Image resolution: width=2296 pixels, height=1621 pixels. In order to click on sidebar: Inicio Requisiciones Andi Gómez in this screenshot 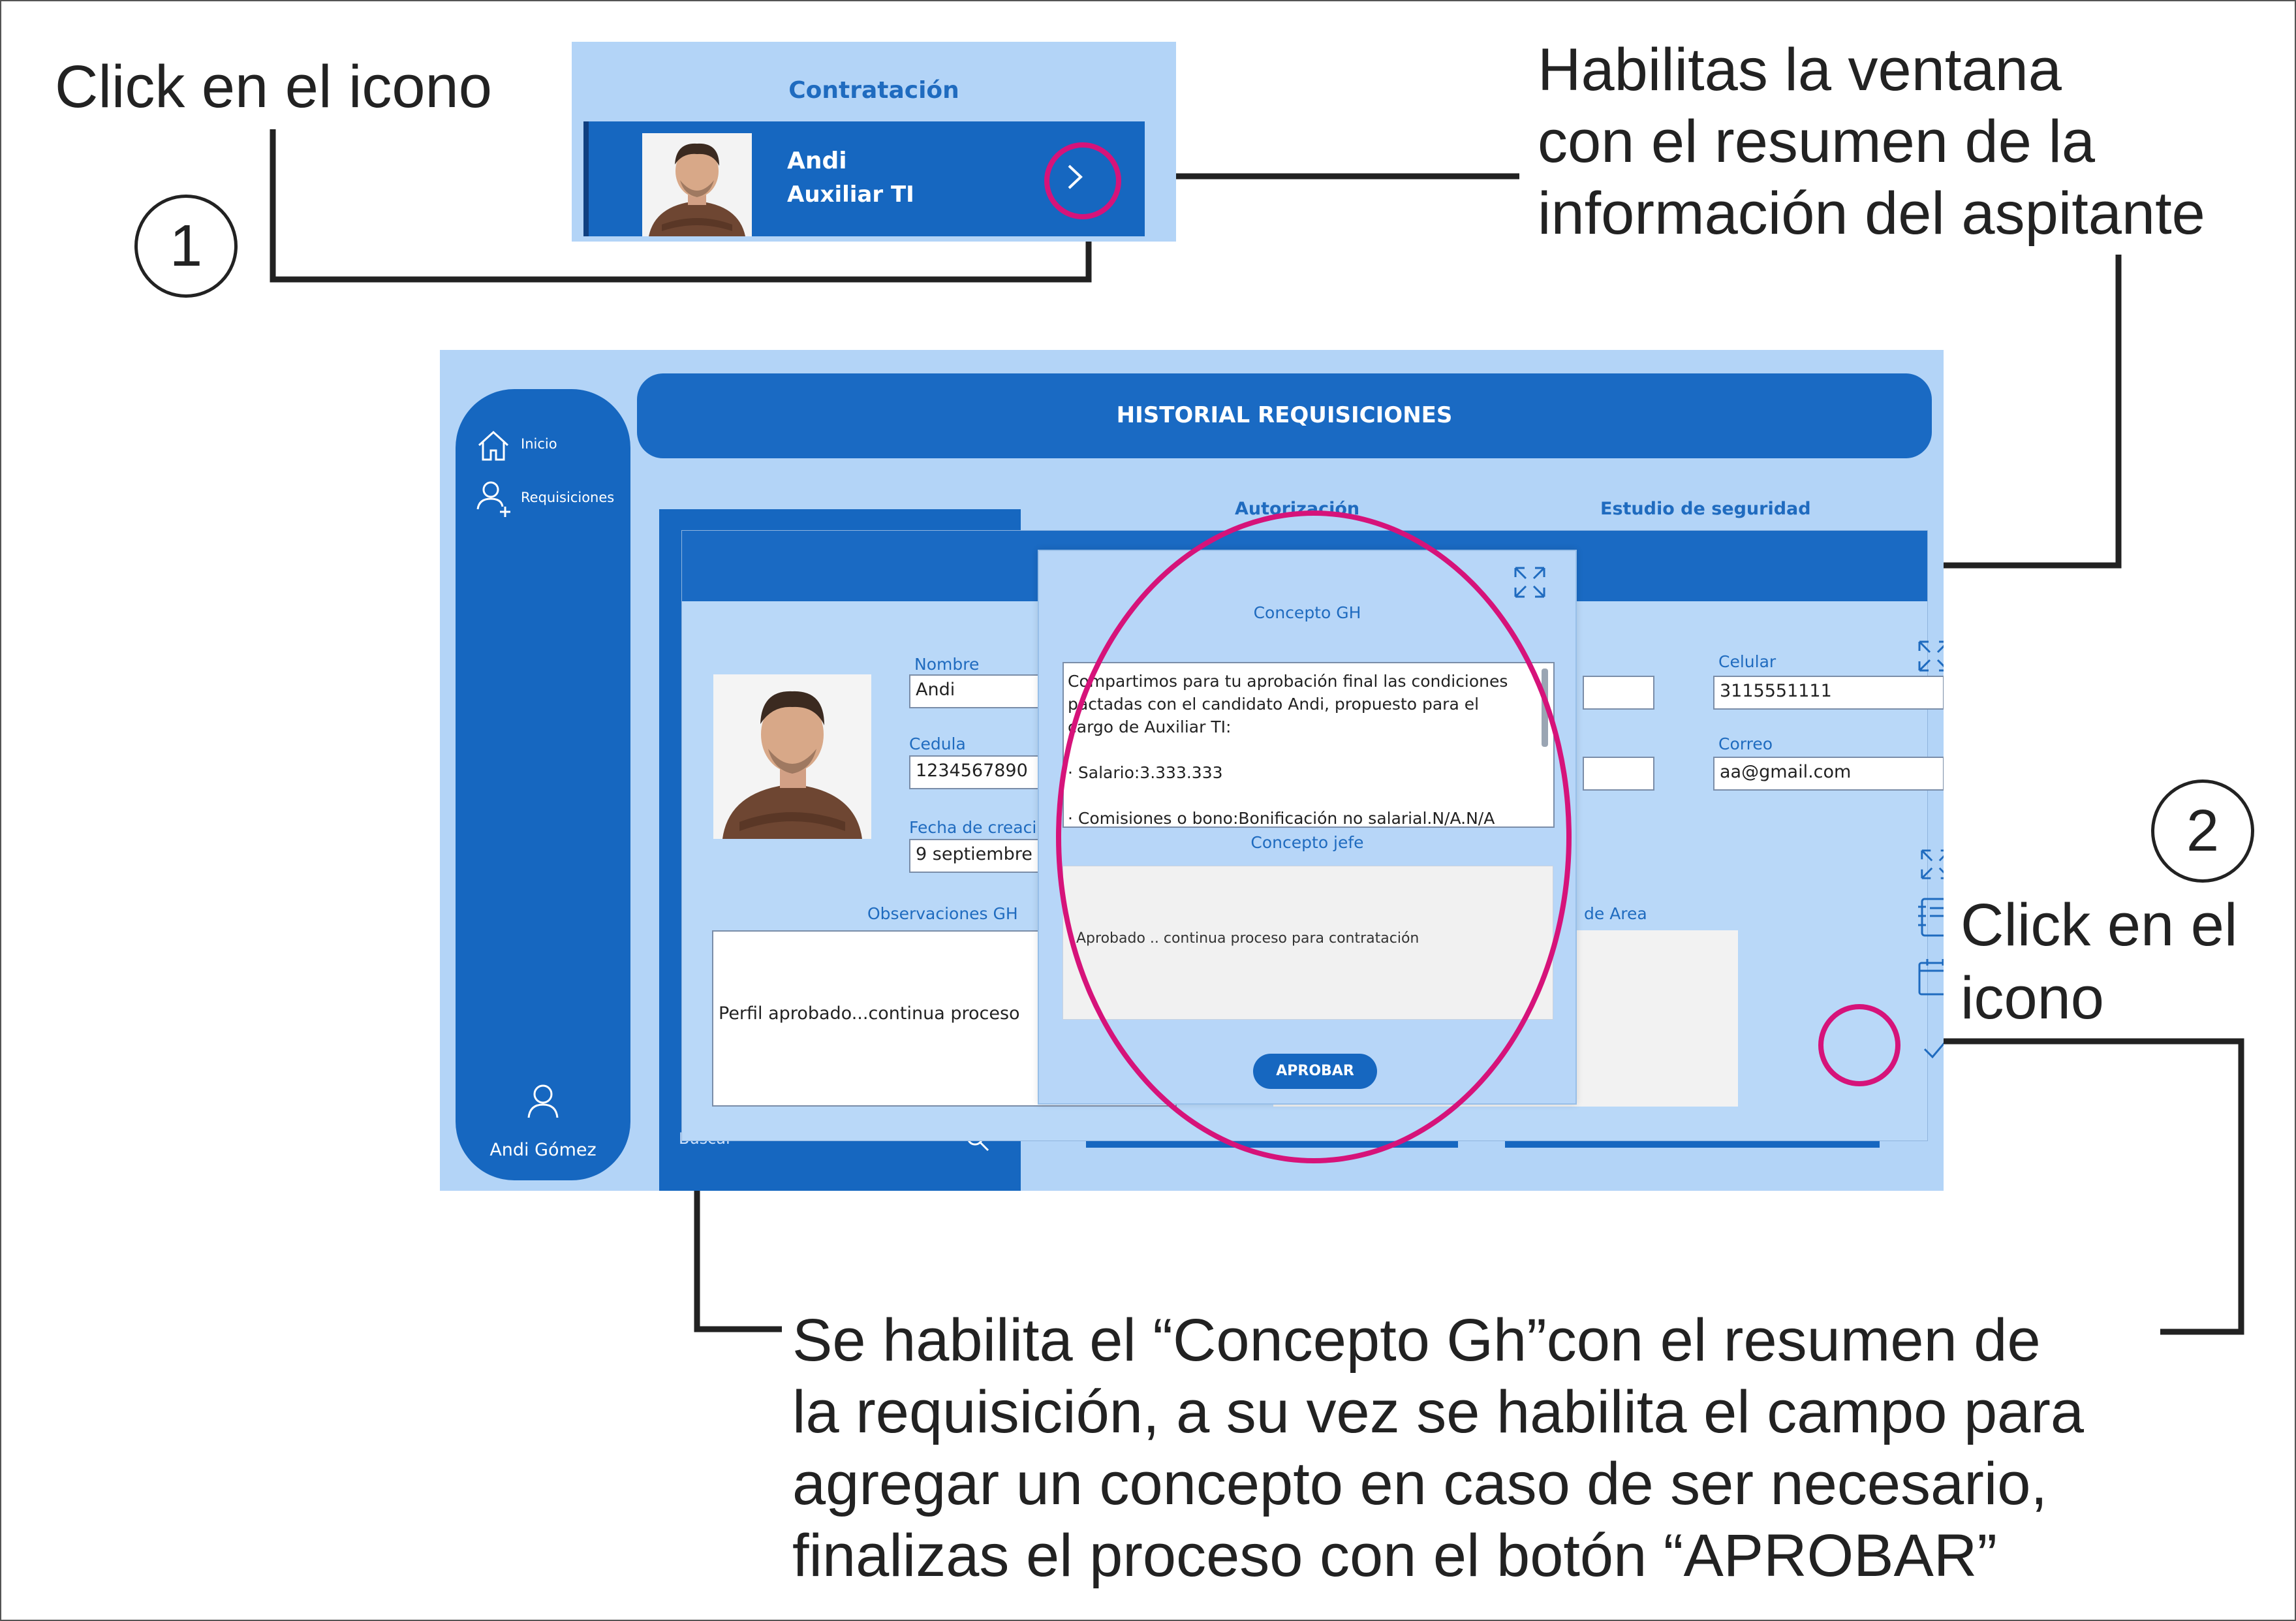, I will do `click(543, 784)`.